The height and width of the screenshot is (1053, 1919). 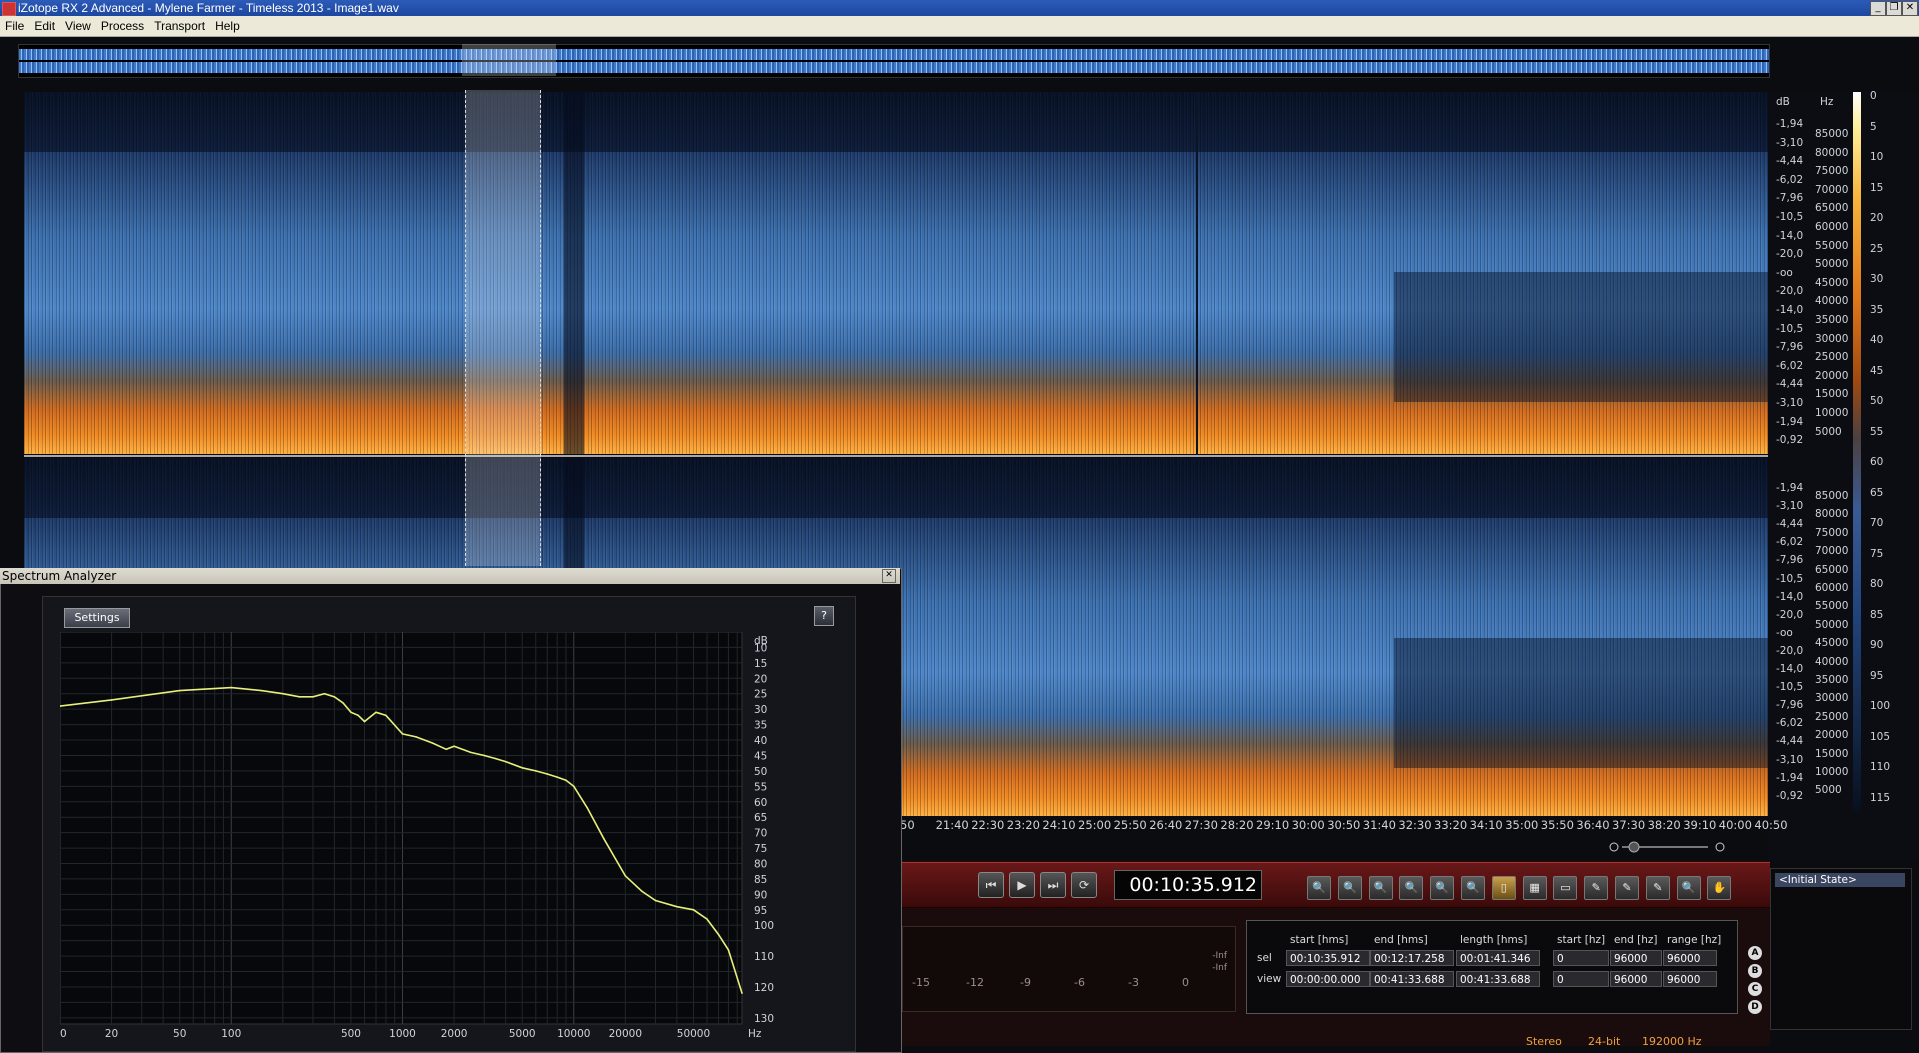 I want to click on snapshot-c-button: C, so click(x=1755, y=989).